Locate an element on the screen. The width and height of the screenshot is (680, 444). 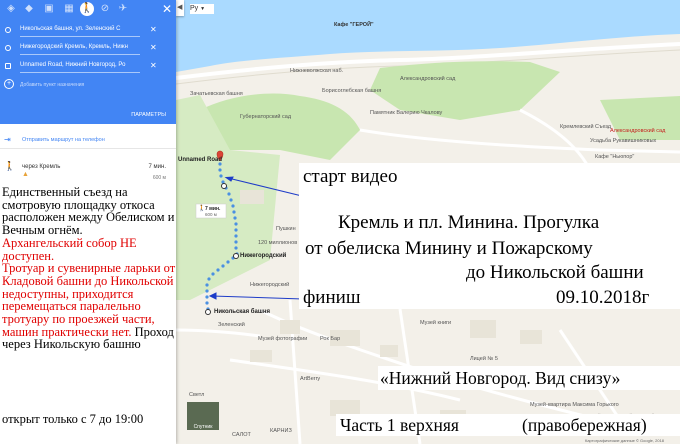
place-label: Борисоглебская башня is located at coordinates (352, 91).